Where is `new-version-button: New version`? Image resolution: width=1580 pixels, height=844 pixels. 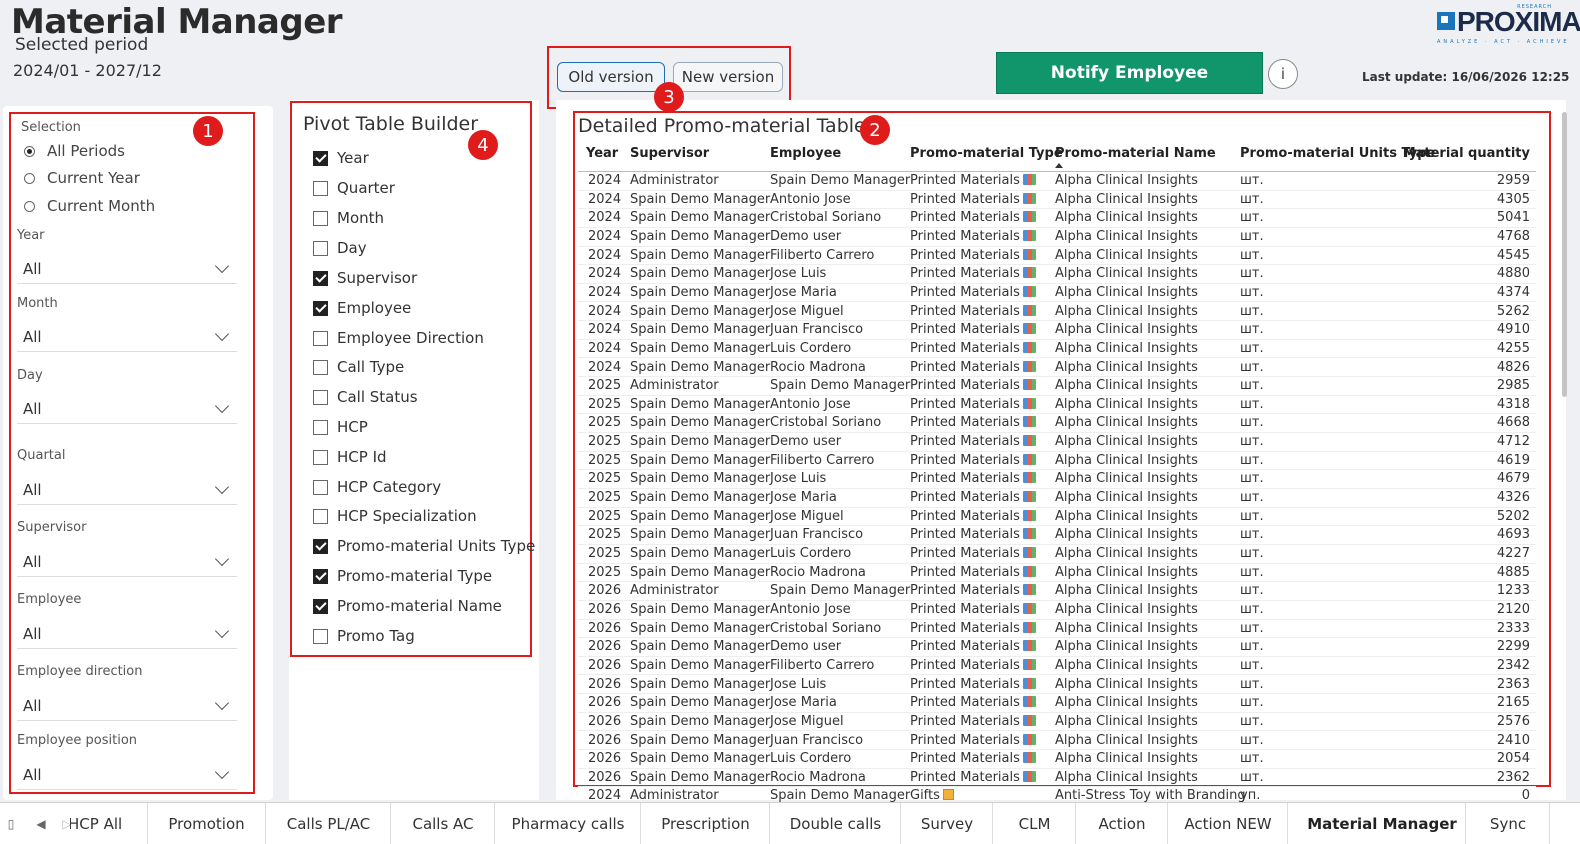 new-version-button: New version is located at coordinates (728, 77).